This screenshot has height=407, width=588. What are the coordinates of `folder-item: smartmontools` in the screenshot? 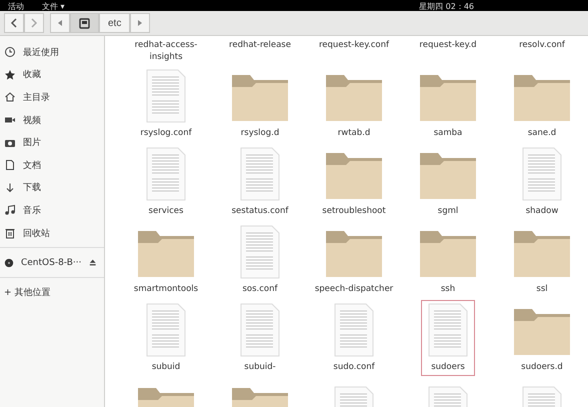 It's located at (166, 262).